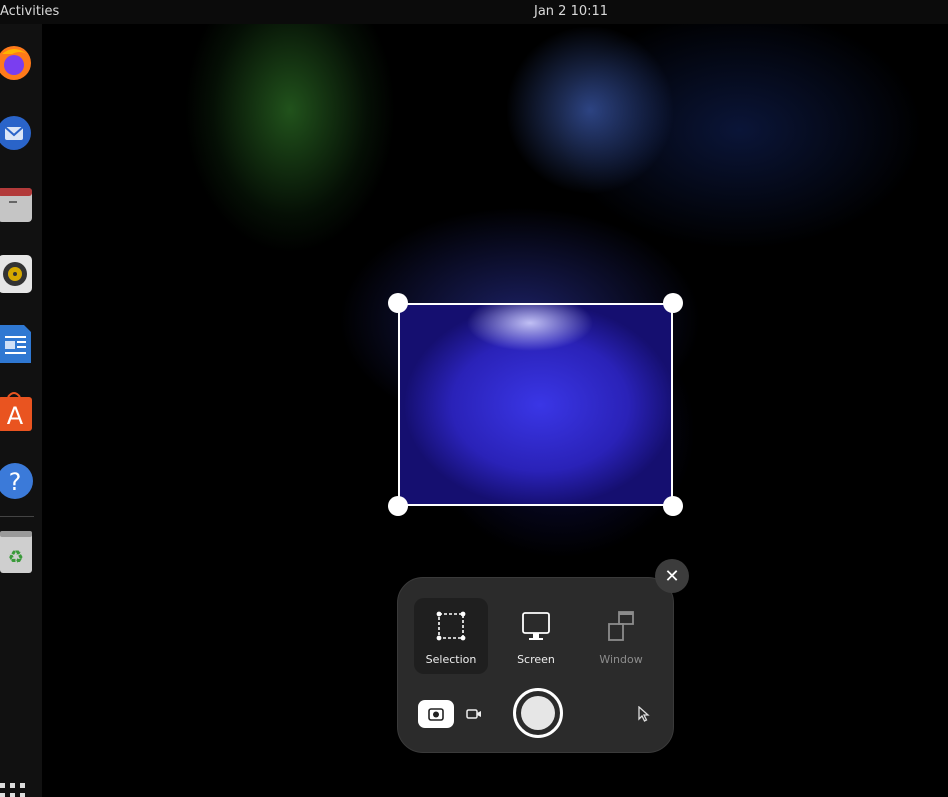 This screenshot has height=797, width=948. I want to click on rhythmbox-icon, so click(16, 274).